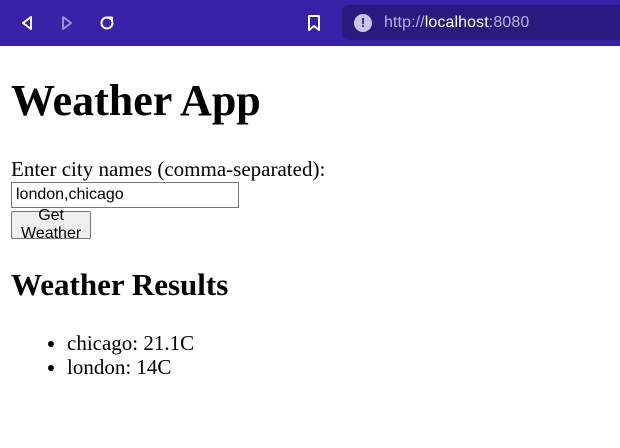  I want to click on url-host: localhost, so click(456, 22).